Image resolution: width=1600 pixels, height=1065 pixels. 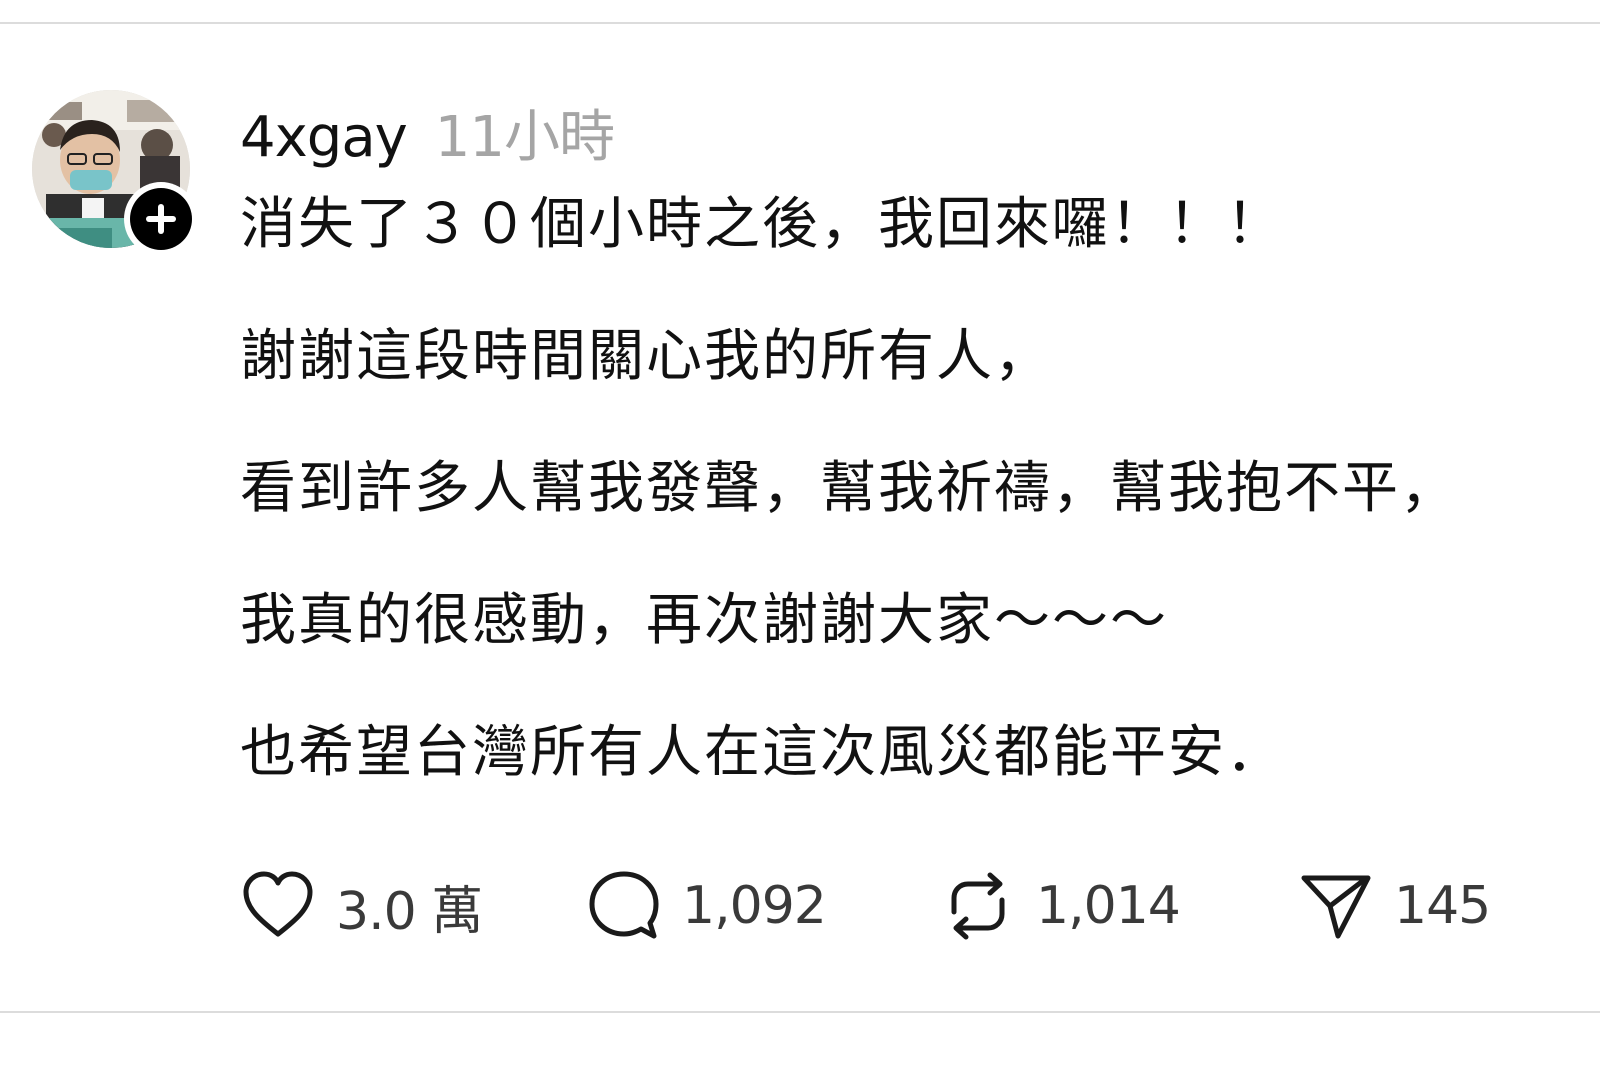 I want to click on post-header: 4xgay 11小時, so click(x=427, y=131).